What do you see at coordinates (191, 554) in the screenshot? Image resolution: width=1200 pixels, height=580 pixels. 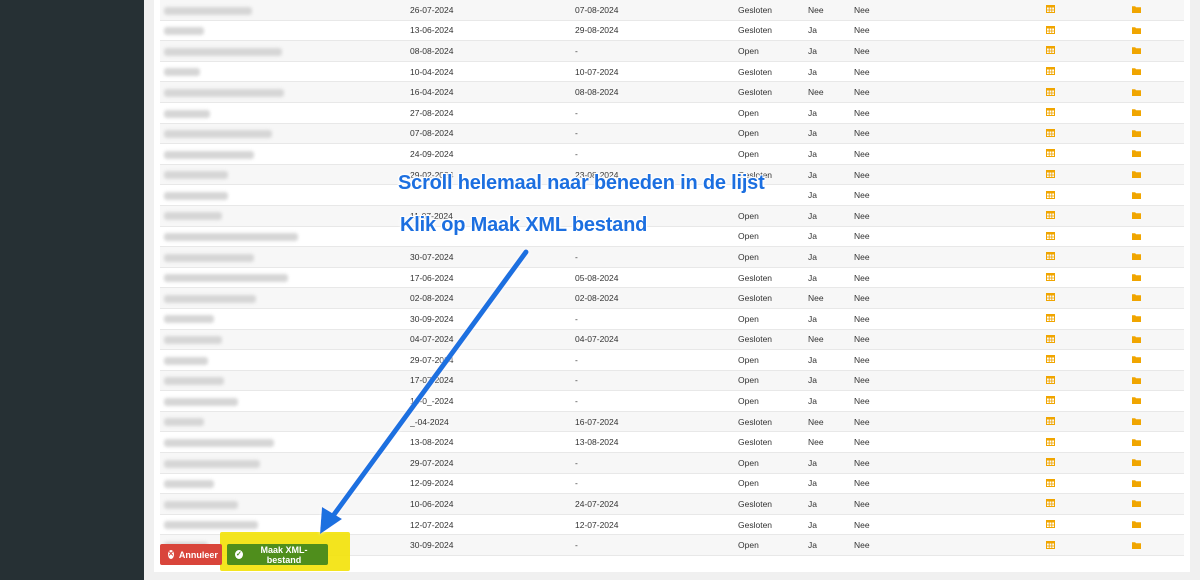 I see `cancel-button: ✕ Annuleer` at bounding box center [191, 554].